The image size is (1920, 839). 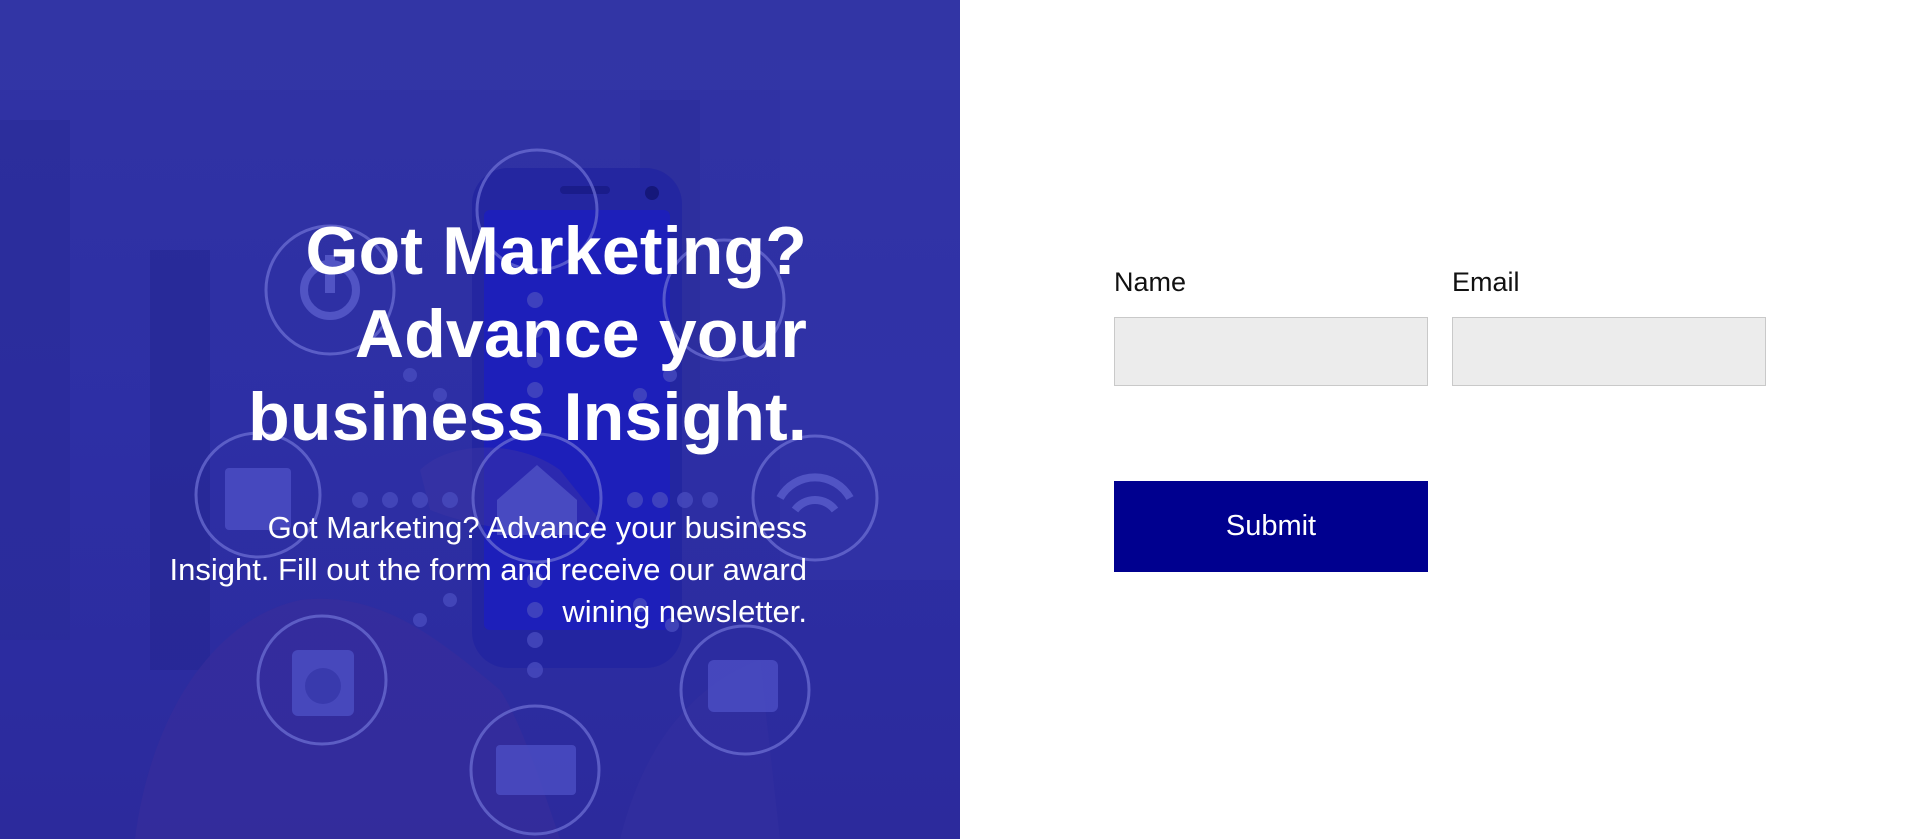 I want to click on name-field-group: Name, so click(x=1271, y=324).